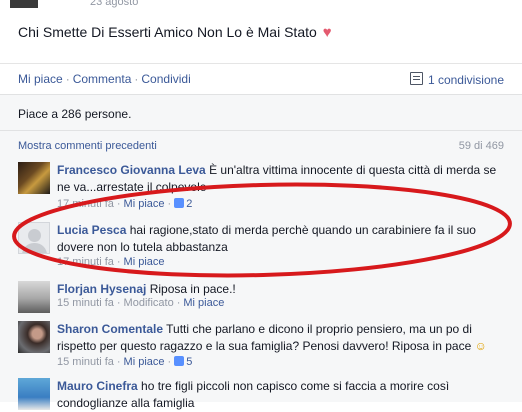  I want to click on default-avatar-body, so click(34, 248).